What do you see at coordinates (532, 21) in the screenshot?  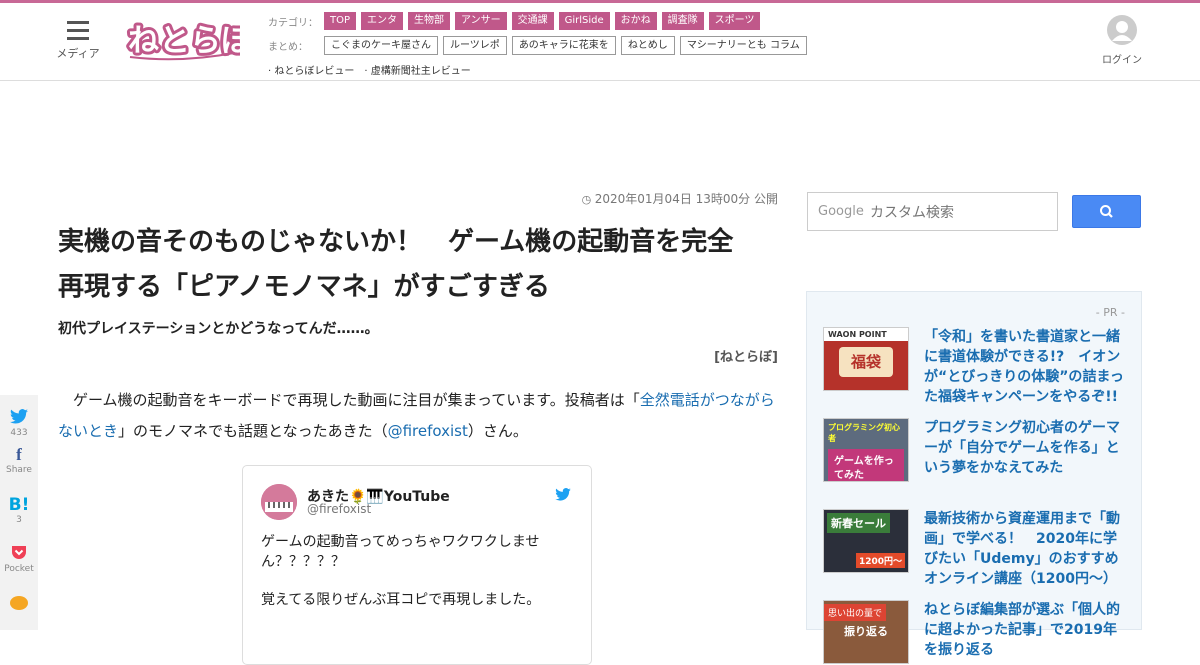 I see `category-koutsuuka: 交通課` at bounding box center [532, 21].